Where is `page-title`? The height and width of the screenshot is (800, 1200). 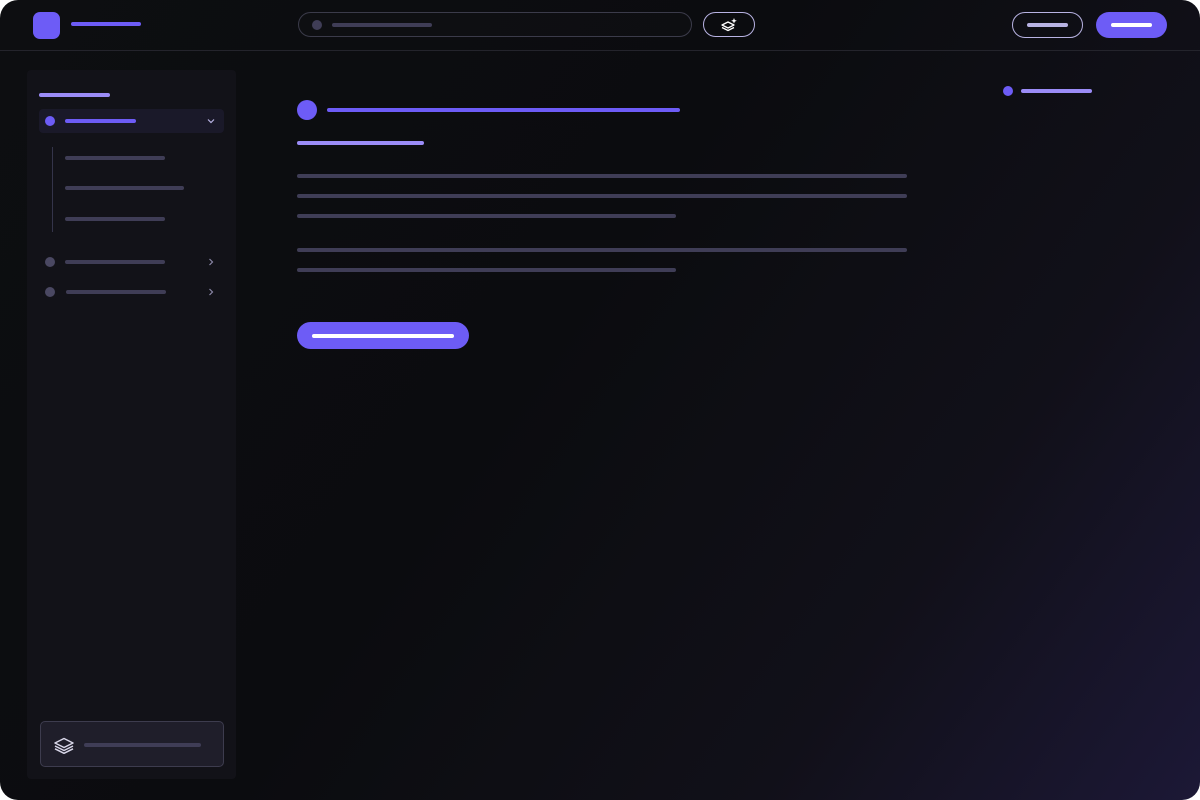
page-title is located at coordinates (503, 110).